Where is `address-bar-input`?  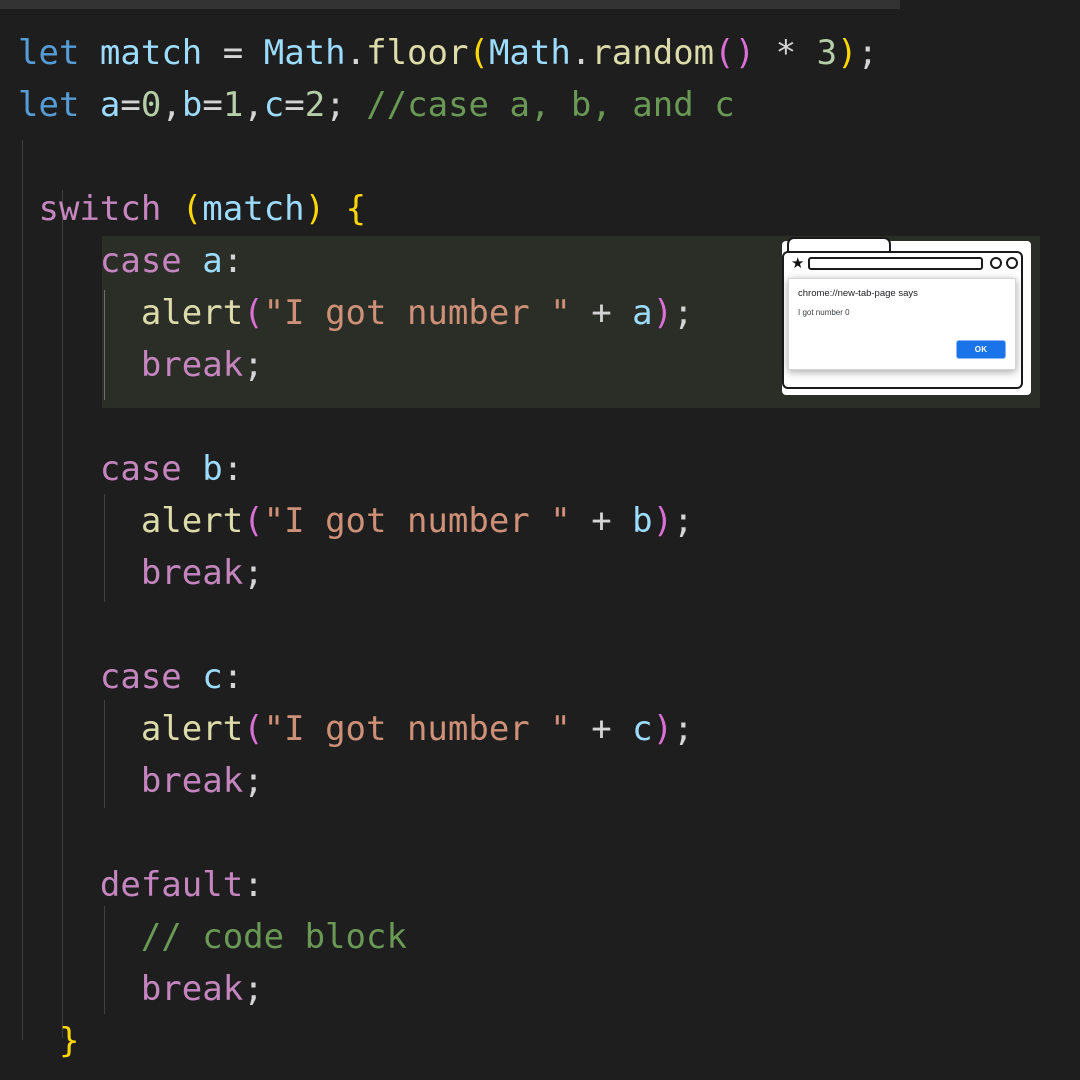
address-bar-input is located at coordinates (895, 263).